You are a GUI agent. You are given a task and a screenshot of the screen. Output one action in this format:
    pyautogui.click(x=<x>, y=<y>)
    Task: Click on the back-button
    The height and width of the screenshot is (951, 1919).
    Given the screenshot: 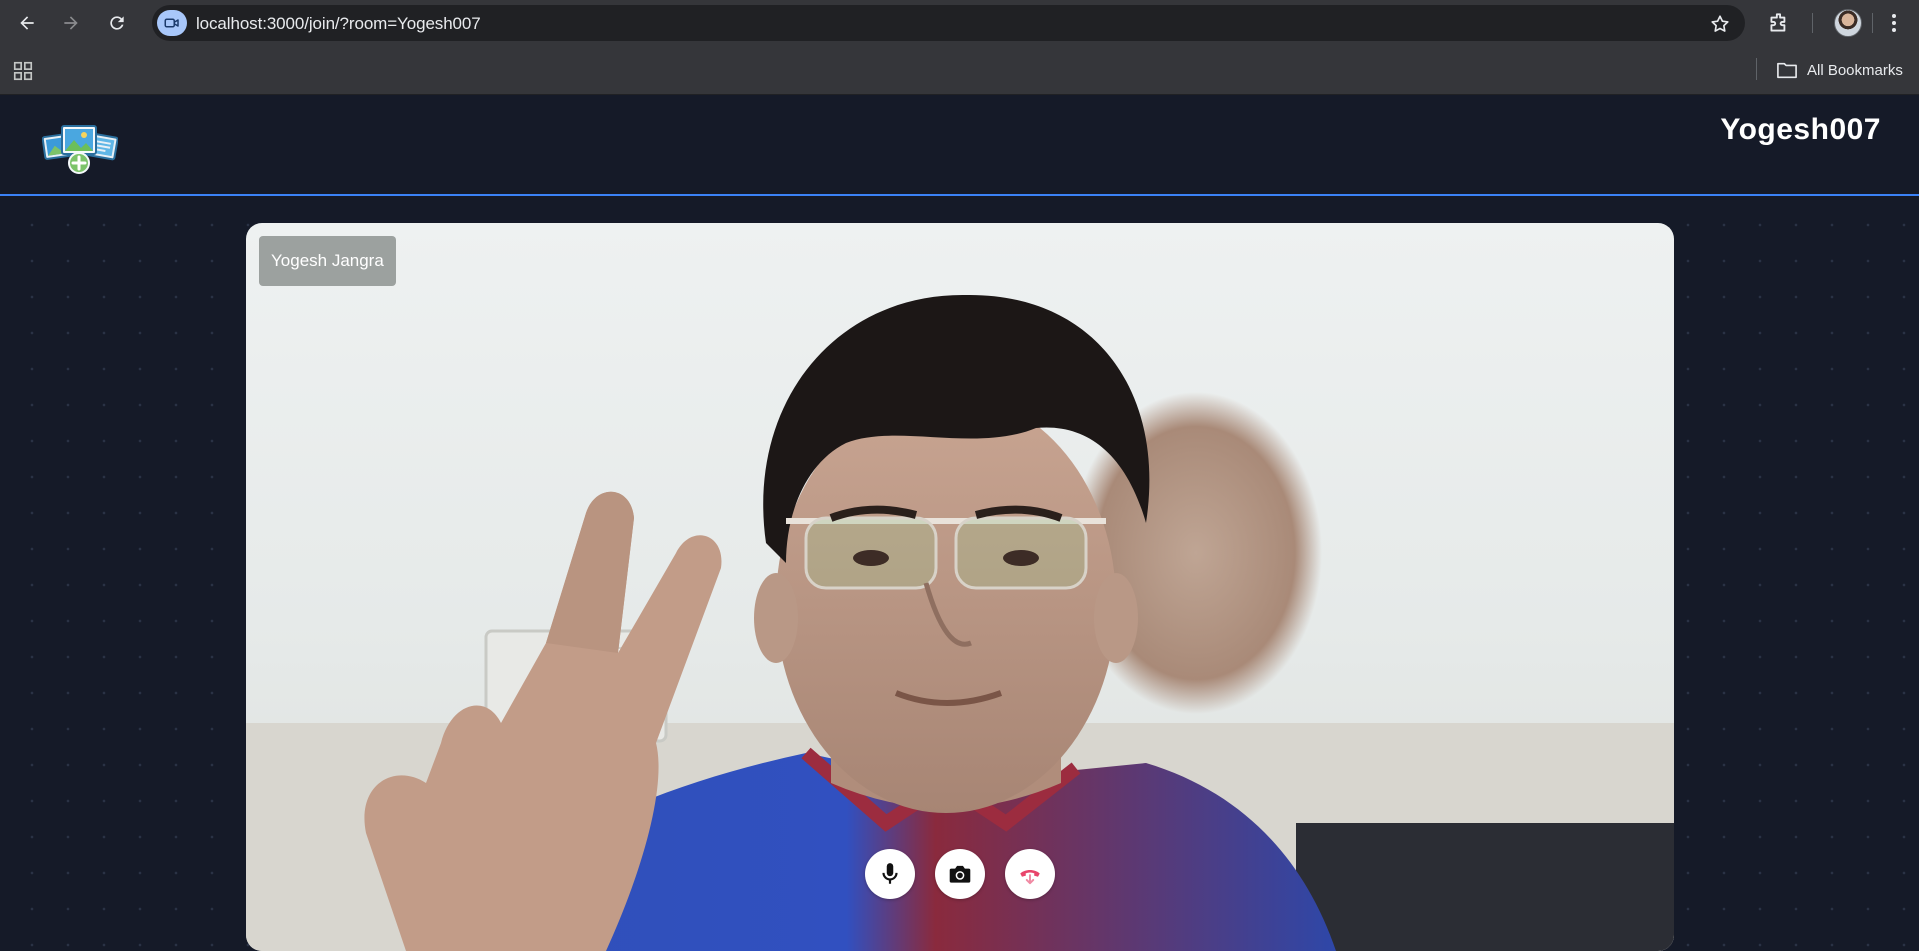 What is the action you would take?
    pyautogui.click(x=27, y=23)
    